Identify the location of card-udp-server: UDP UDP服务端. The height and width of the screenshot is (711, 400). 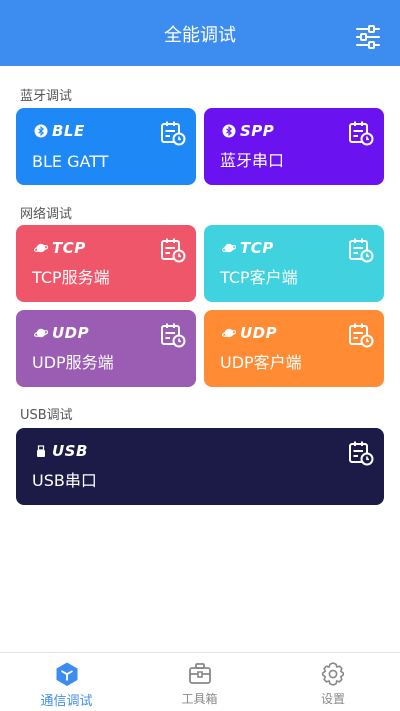
(106, 348).